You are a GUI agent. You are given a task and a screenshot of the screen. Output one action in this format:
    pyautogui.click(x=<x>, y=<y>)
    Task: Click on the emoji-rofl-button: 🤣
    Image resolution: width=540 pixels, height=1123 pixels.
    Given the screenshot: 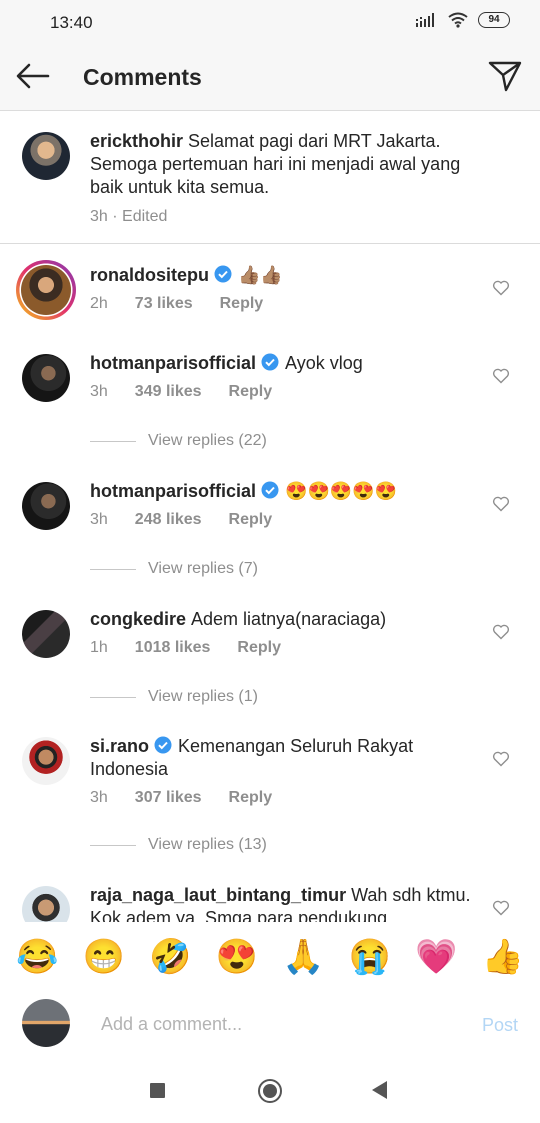 What is the action you would take?
    pyautogui.click(x=170, y=957)
    